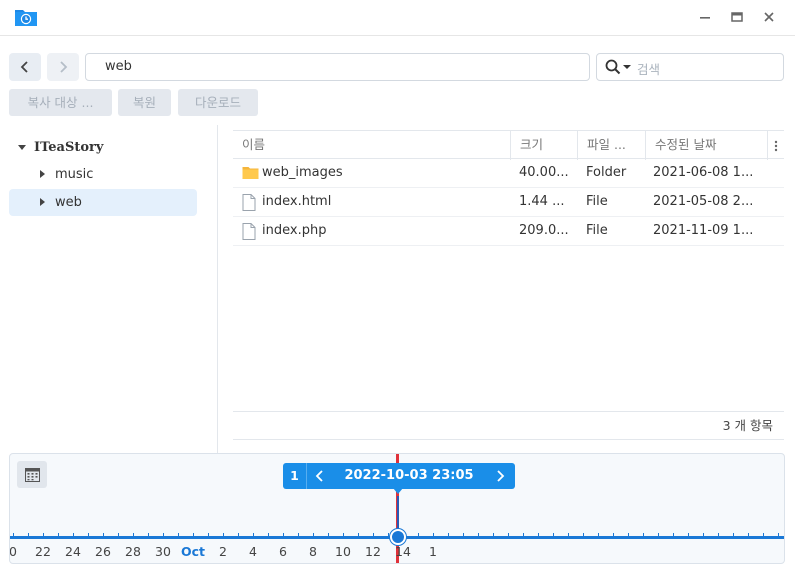  Describe the element at coordinates (217, 289) in the screenshot. I see `pane-divider` at that location.